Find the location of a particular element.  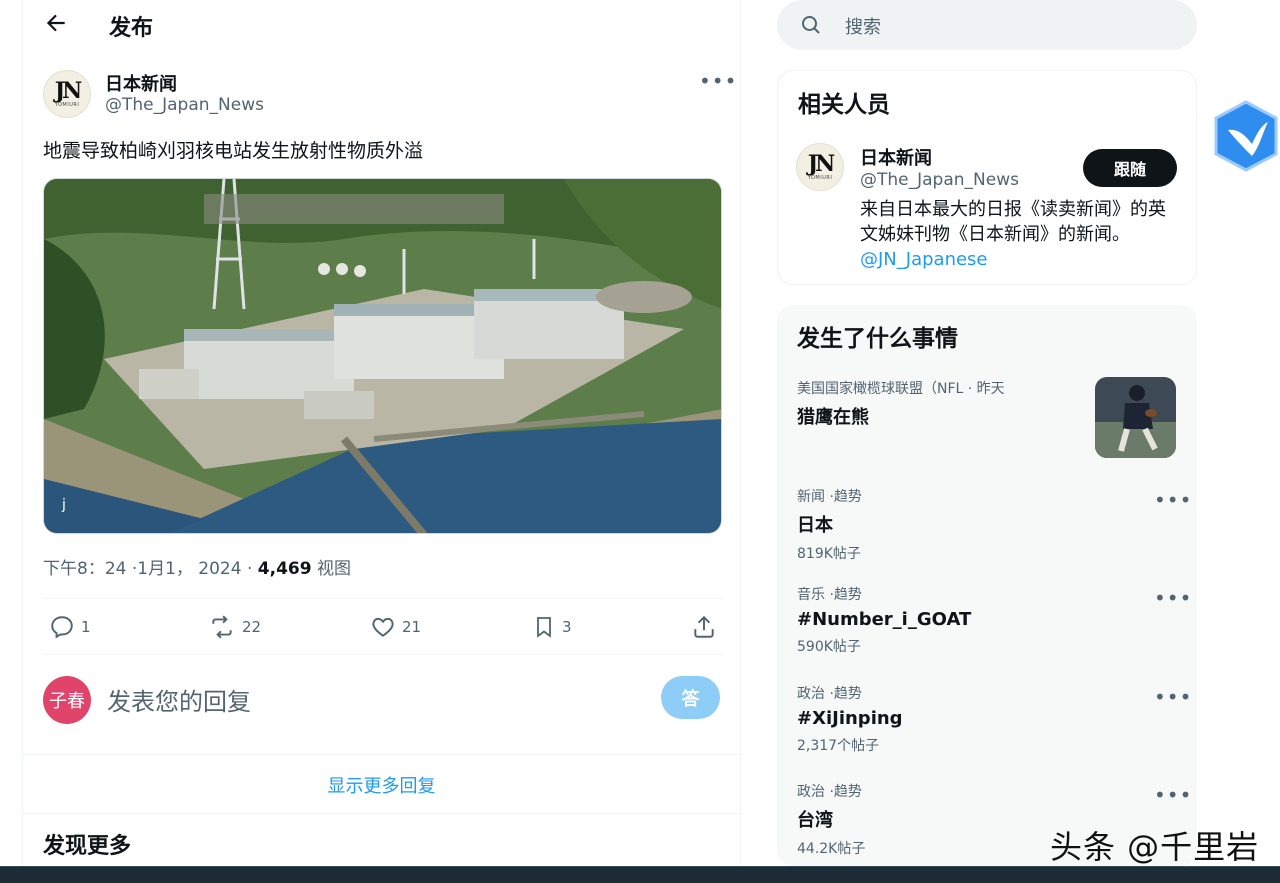

reply-button: 1 is located at coordinates (70, 627).